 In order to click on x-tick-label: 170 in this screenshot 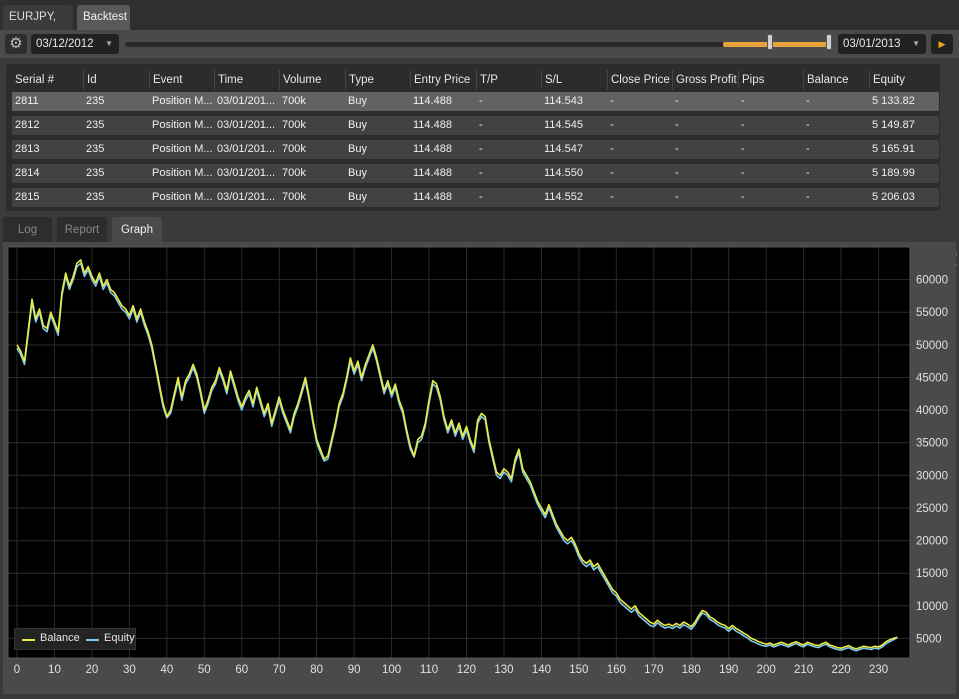, I will do `click(653, 670)`.